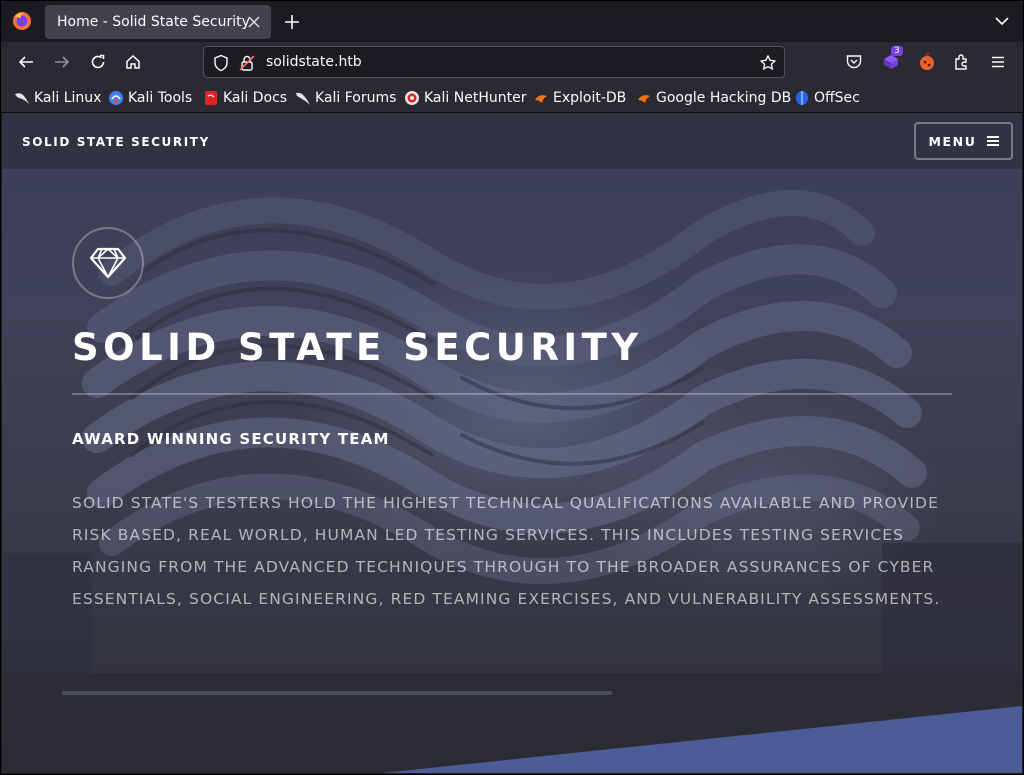  What do you see at coordinates (512, 21) in the screenshot?
I see `tab-strip: Home - Solid State Security` at bounding box center [512, 21].